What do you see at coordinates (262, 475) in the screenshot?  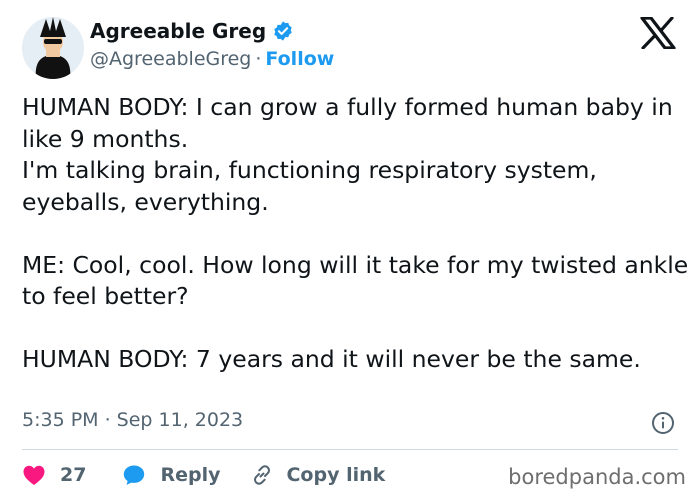 I see `link-icon` at bounding box center [262, 475].